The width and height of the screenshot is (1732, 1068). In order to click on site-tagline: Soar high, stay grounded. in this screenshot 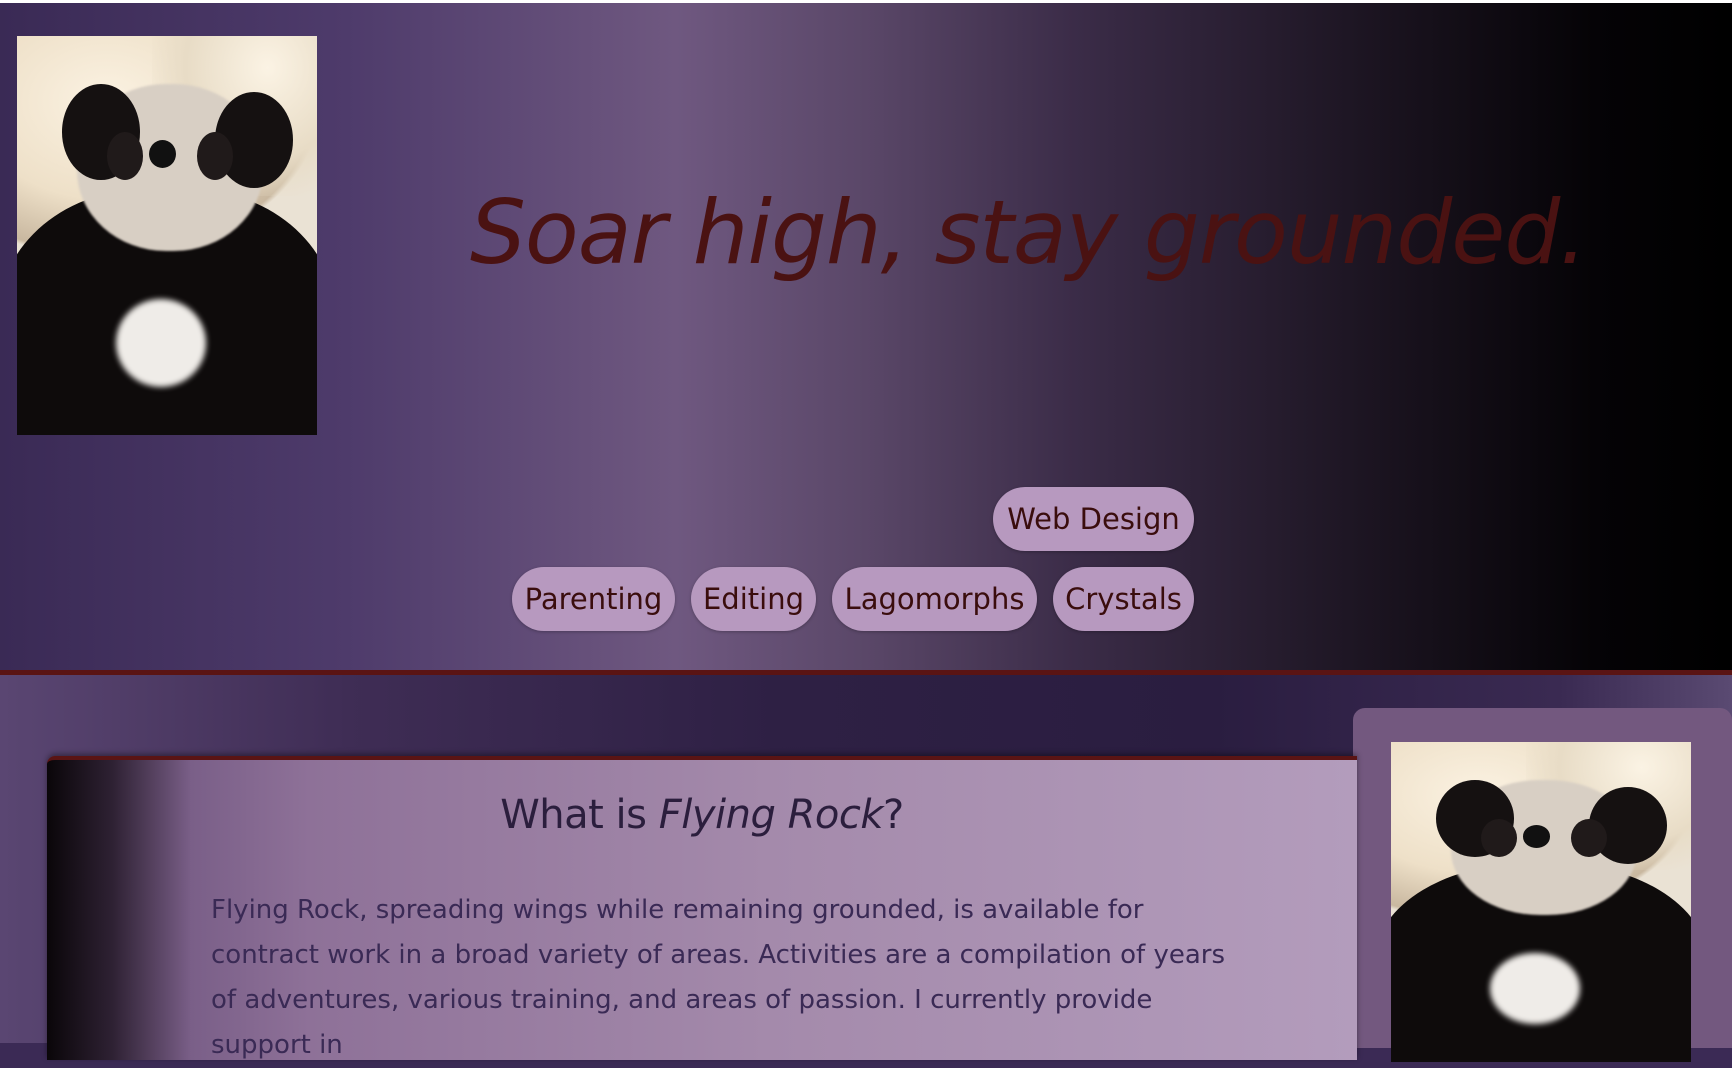, I will do `click(1028, 232)`.